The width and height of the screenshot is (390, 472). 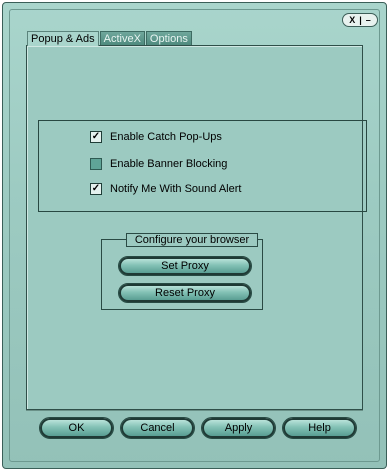 I want to click on tab-popup-ads: Popup & Ads, so click(x=63, y=38).